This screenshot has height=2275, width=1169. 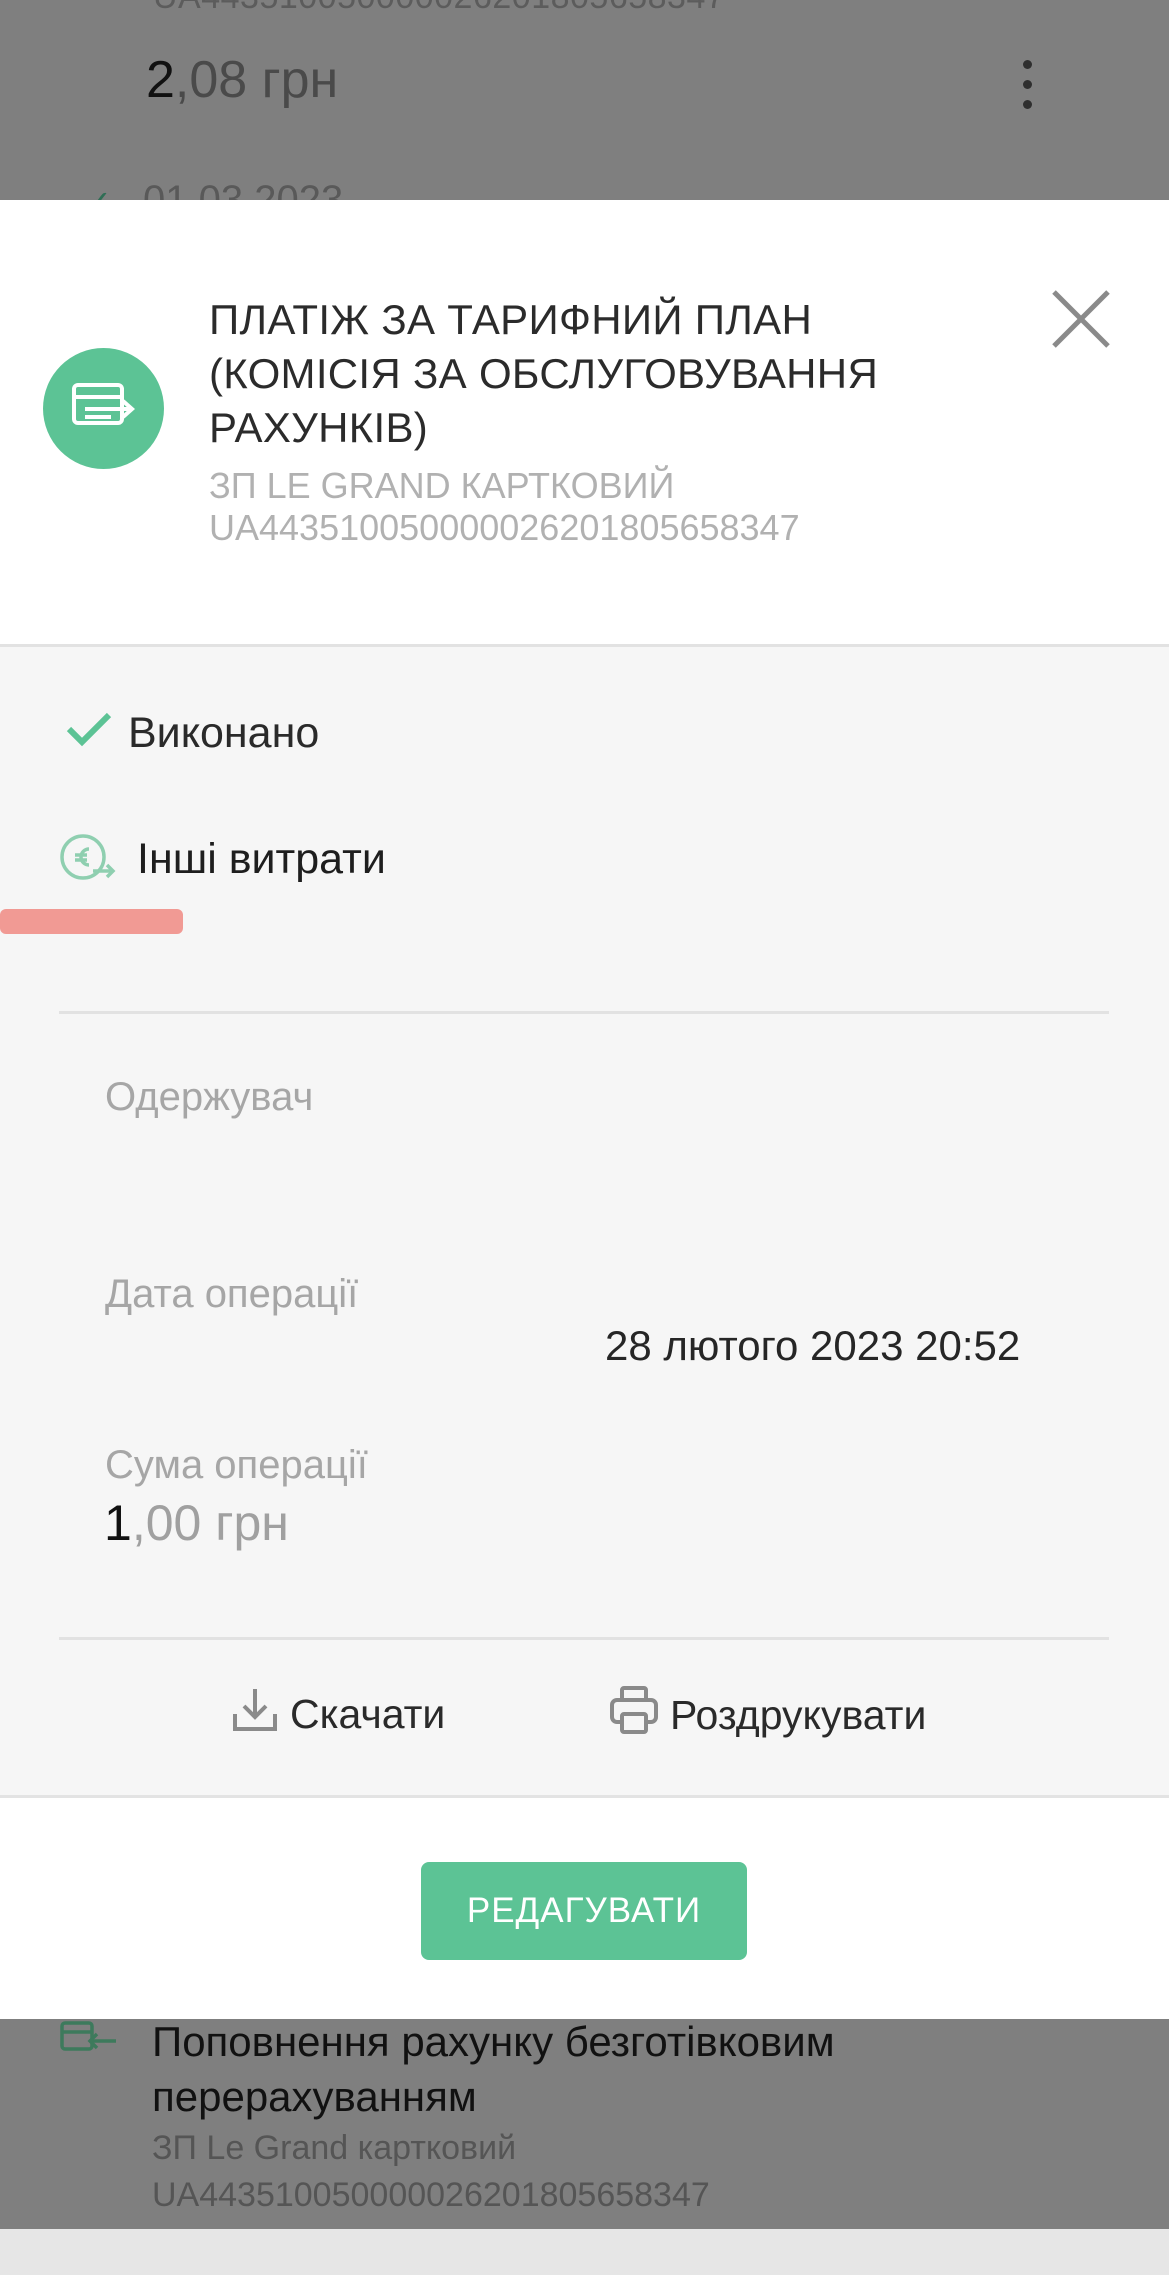 What do you see at coordinates (584, 1911) in the screenshot?
I see `edit-button: РЕДАГУВАТИ` at bounding box center [584, 1911].